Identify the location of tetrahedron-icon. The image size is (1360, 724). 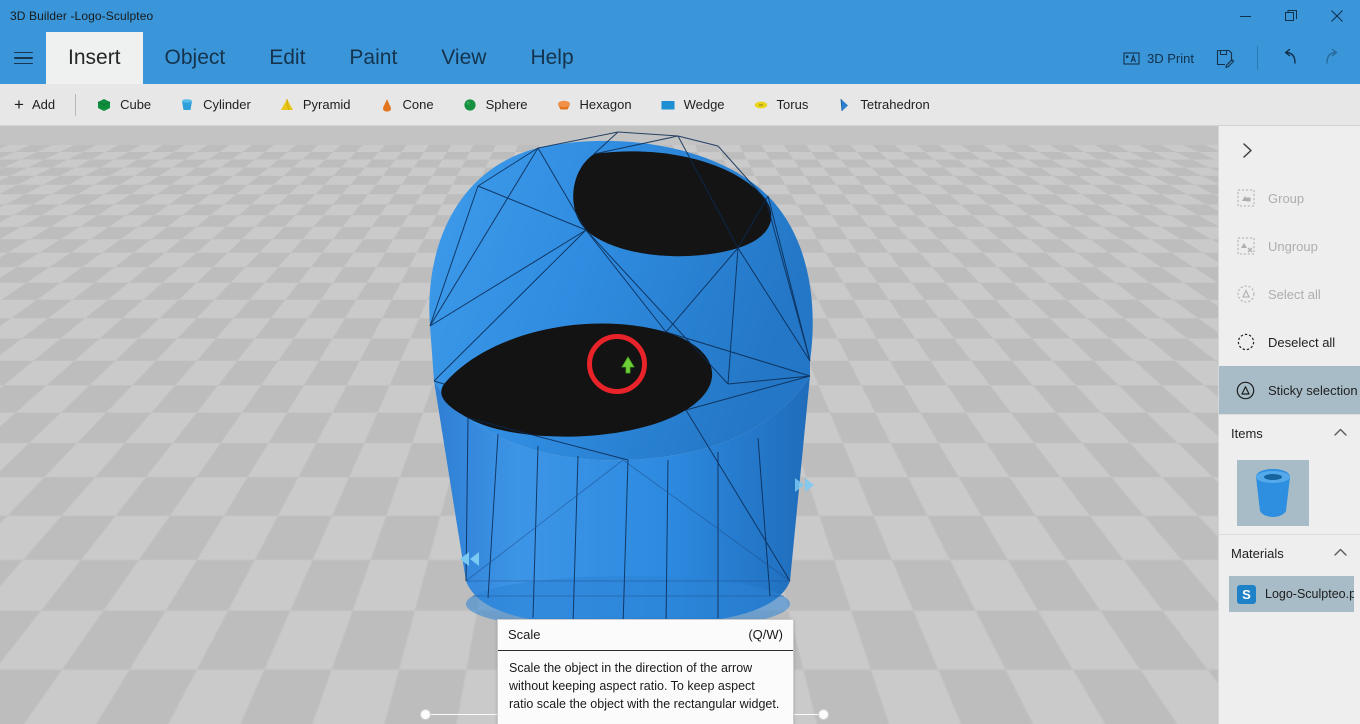
(844, 105).